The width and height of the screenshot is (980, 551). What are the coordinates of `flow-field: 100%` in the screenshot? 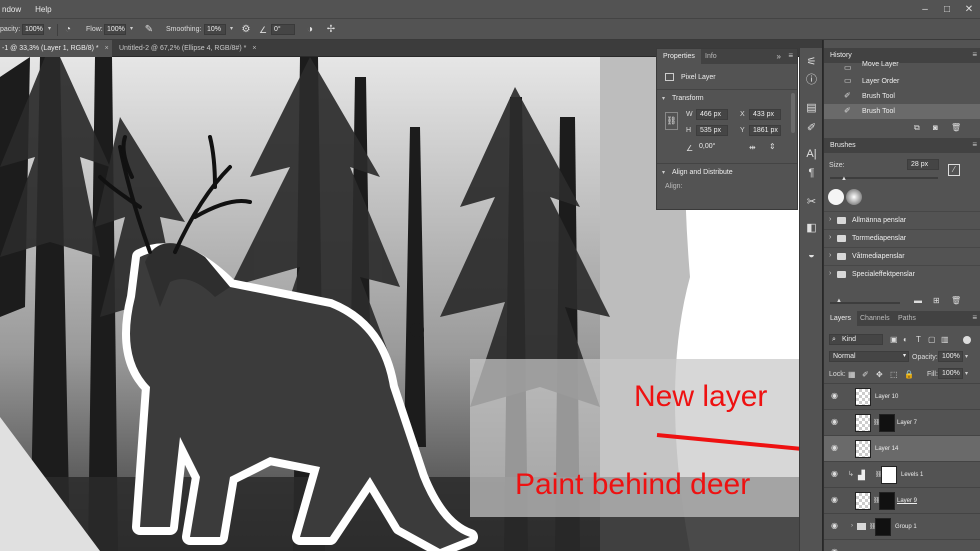 It's located at (115, 29).